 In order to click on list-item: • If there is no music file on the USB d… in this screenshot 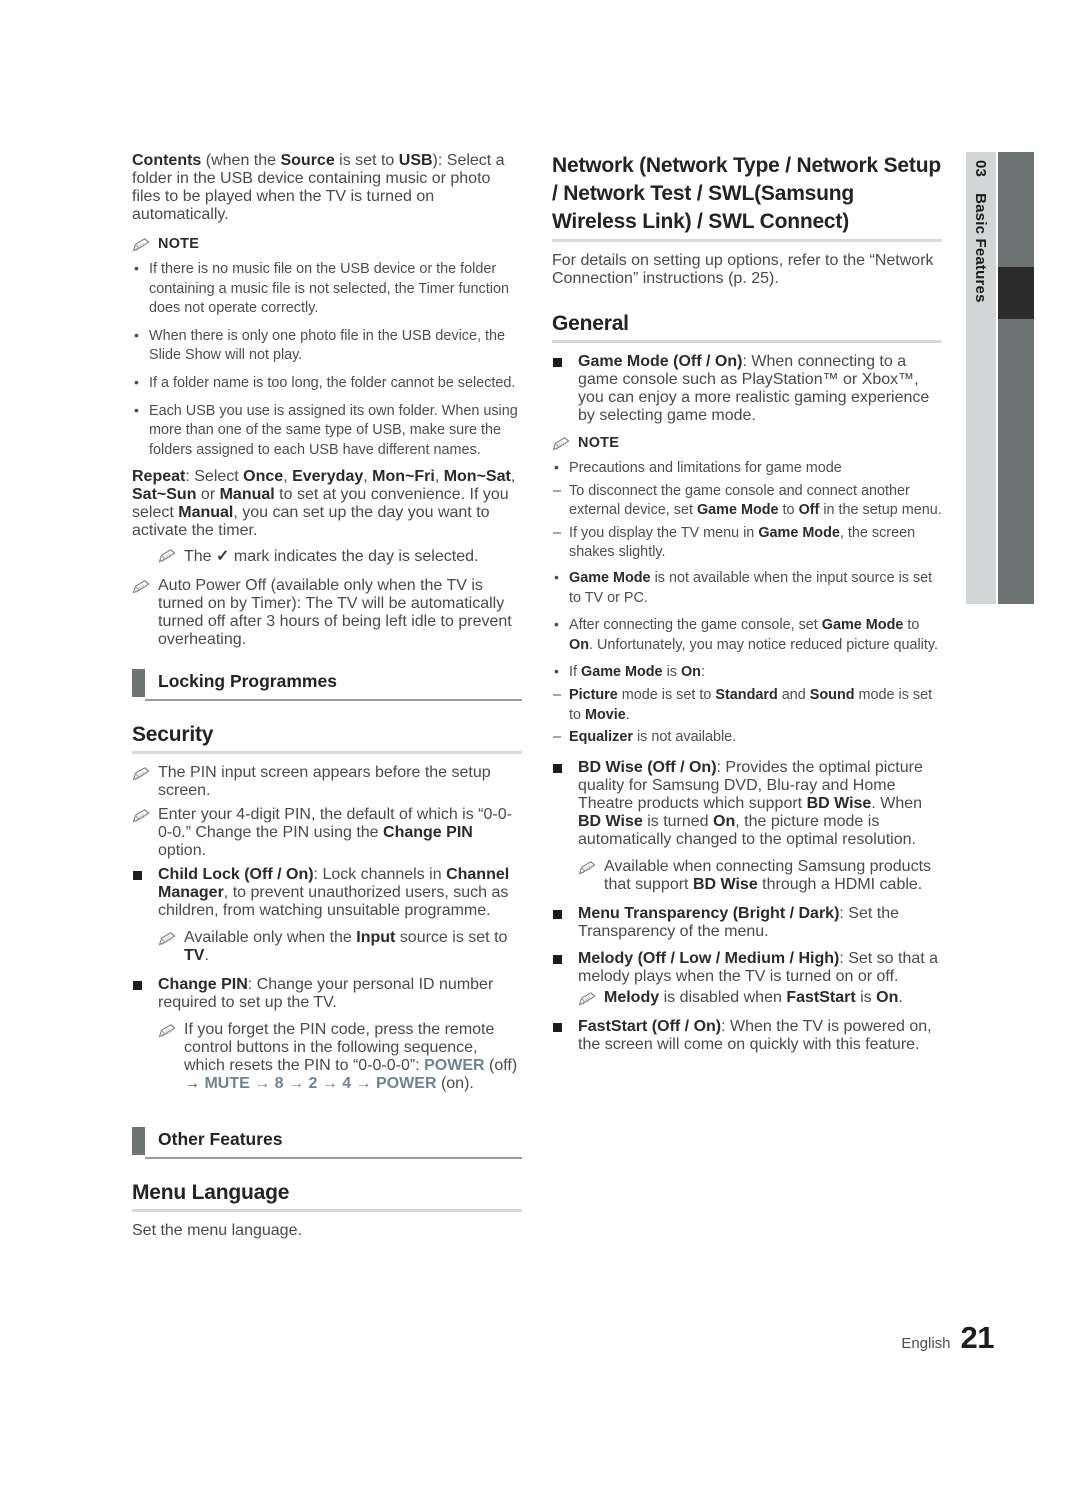, I will do `click(327, 289)`.